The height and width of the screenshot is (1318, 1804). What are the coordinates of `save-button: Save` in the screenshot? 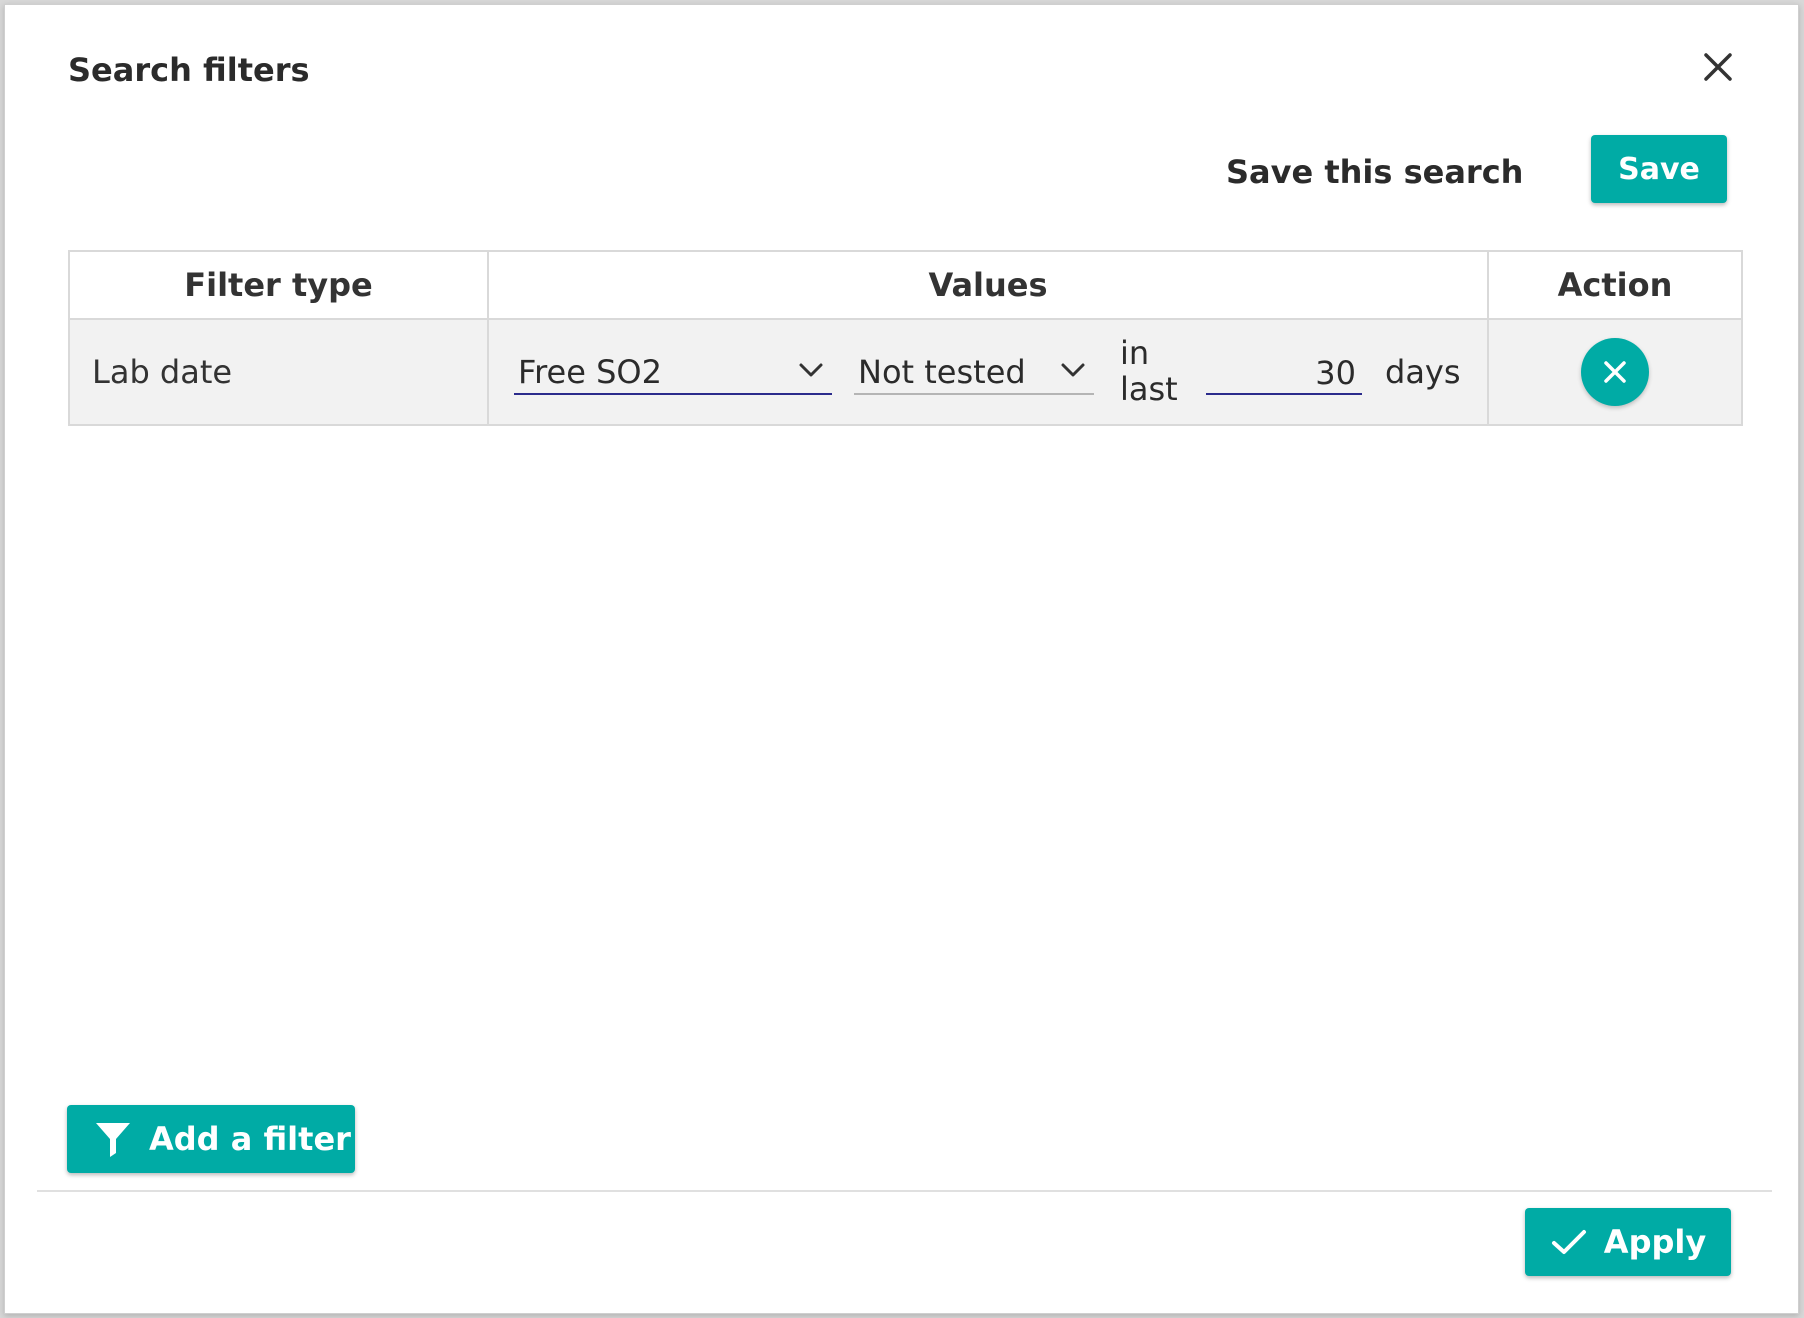 It's located at (1659, 169).